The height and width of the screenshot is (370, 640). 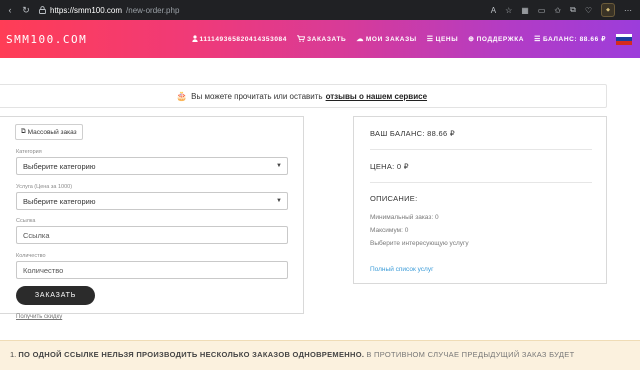 I want to click on mass-order-label: Массовый заказ, so click(x=52, y=132).